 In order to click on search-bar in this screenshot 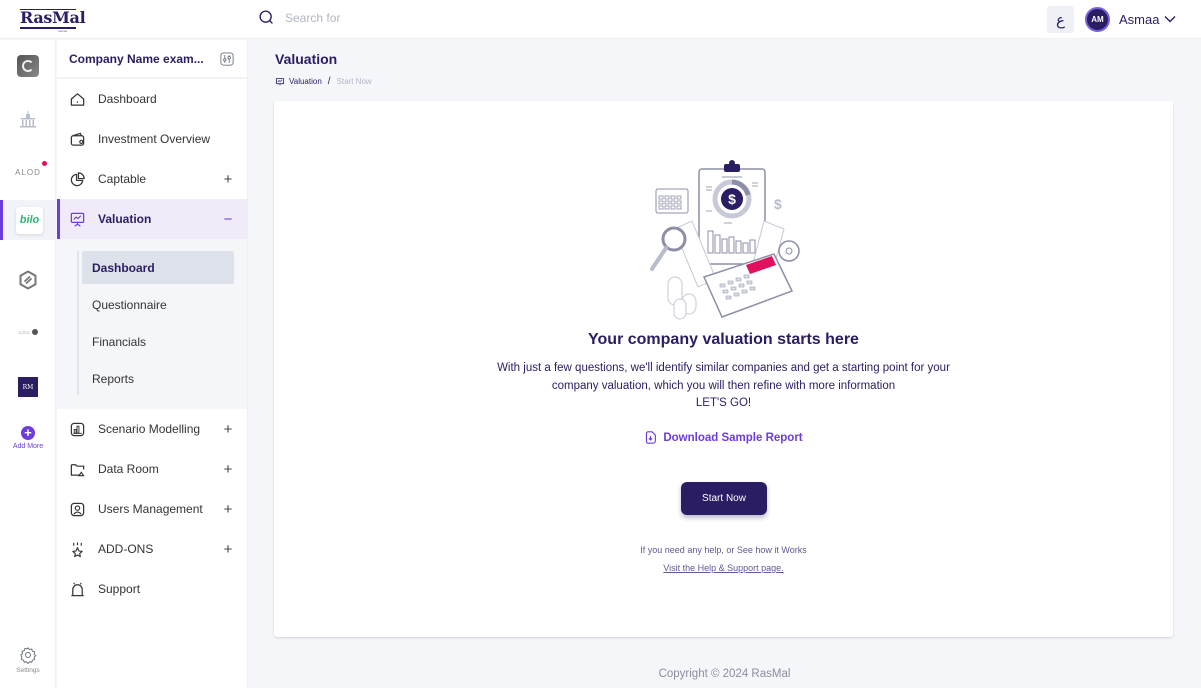, I will do `click(421, 17)`.